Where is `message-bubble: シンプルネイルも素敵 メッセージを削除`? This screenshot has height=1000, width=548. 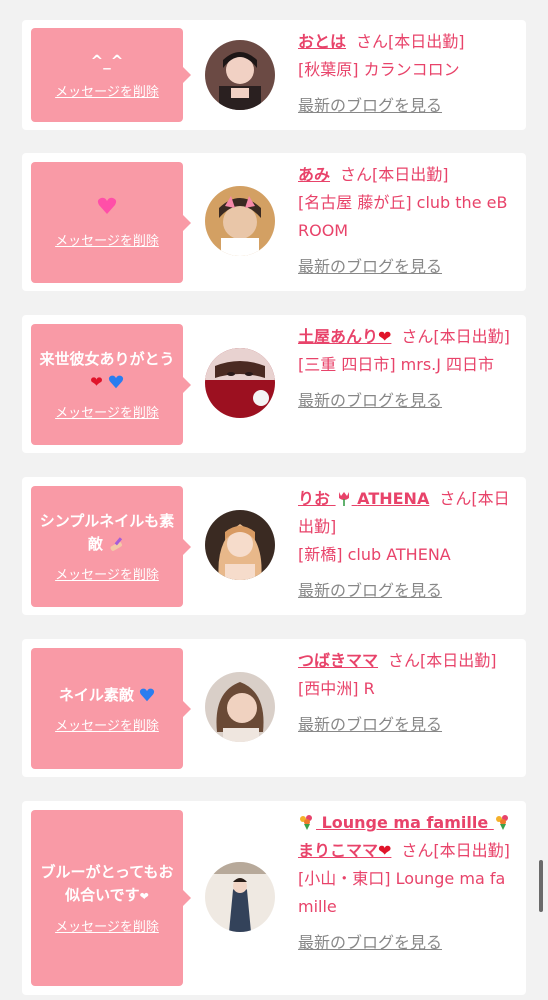
message-bubble: シンプルネイルも素敵 メッセージを削除 is located at coordinates (111, 546).